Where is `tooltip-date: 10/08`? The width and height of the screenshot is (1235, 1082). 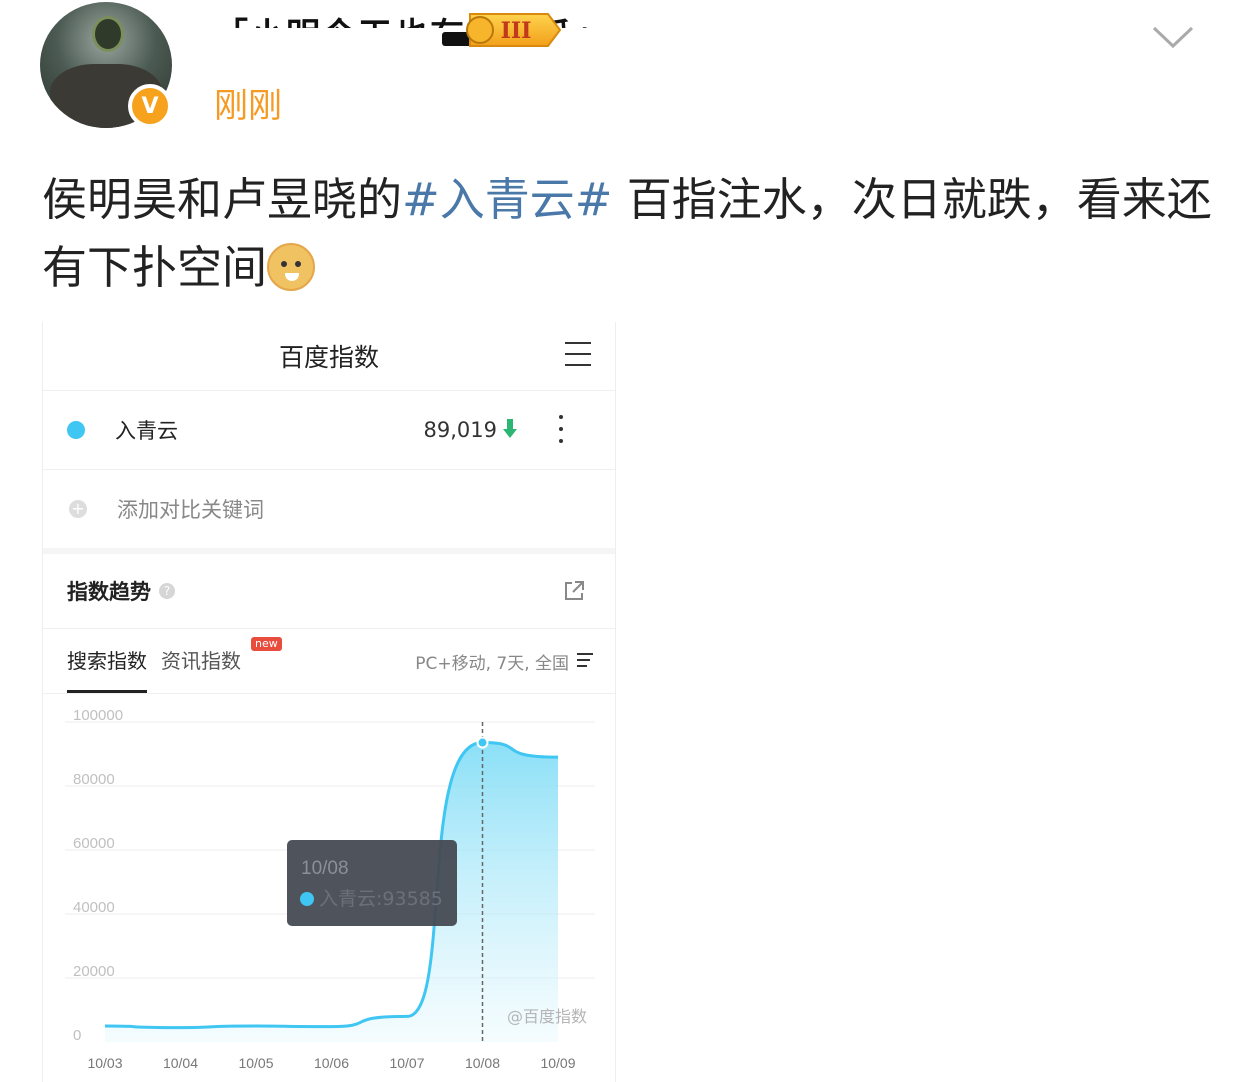
tooltip-date: 10/08 is located at coordinates (325, 868).